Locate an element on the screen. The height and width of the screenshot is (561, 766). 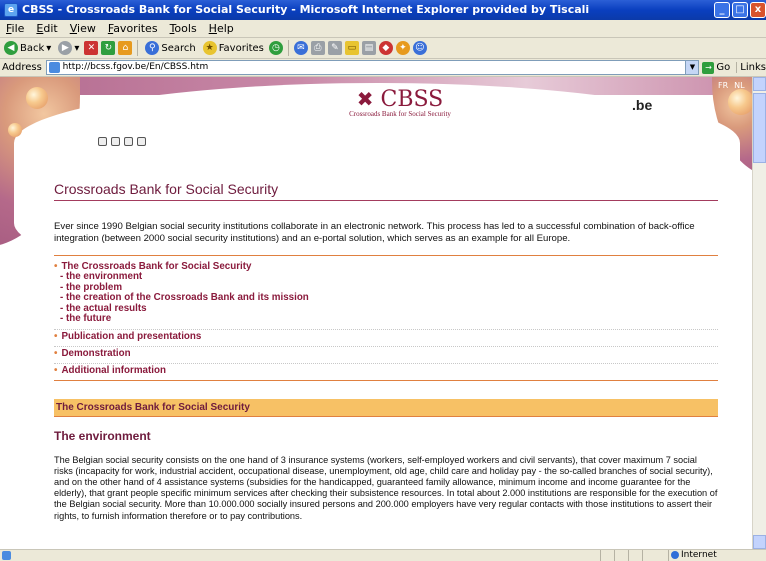
history-icon: ◷ is located at coordinates (275, 48).